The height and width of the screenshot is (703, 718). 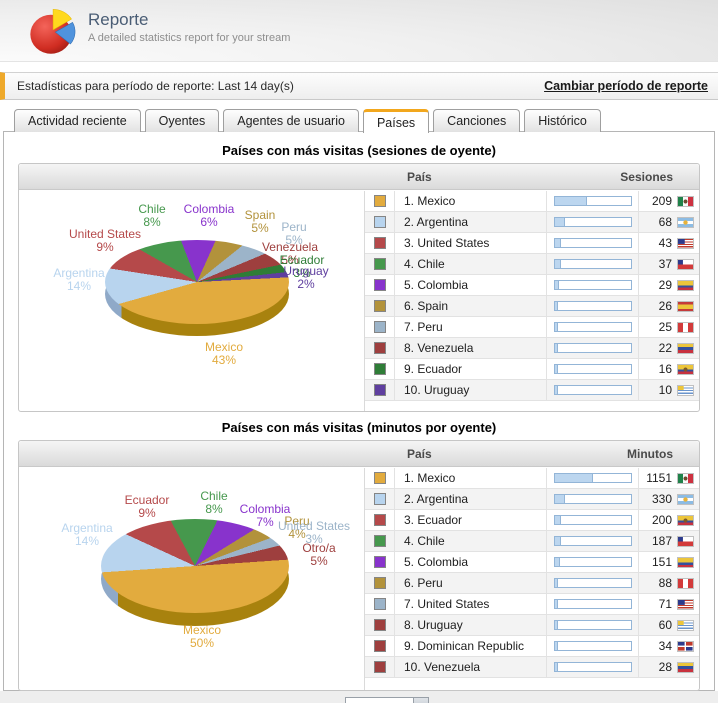 What do you see at coordinates (659, 478) in the screenshot?
I see `value-cell: 1151` at bounding box center [659, 478].